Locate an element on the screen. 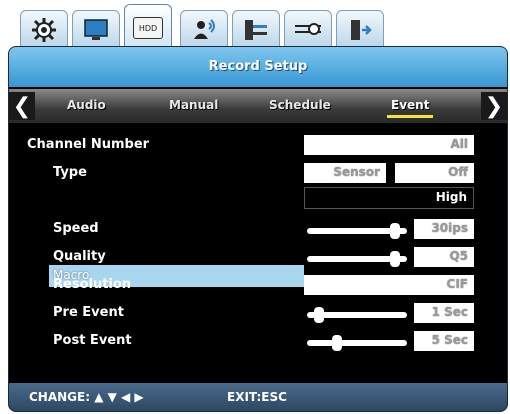  channel-number-label: Channel Number is located at coordinates (88, 144).